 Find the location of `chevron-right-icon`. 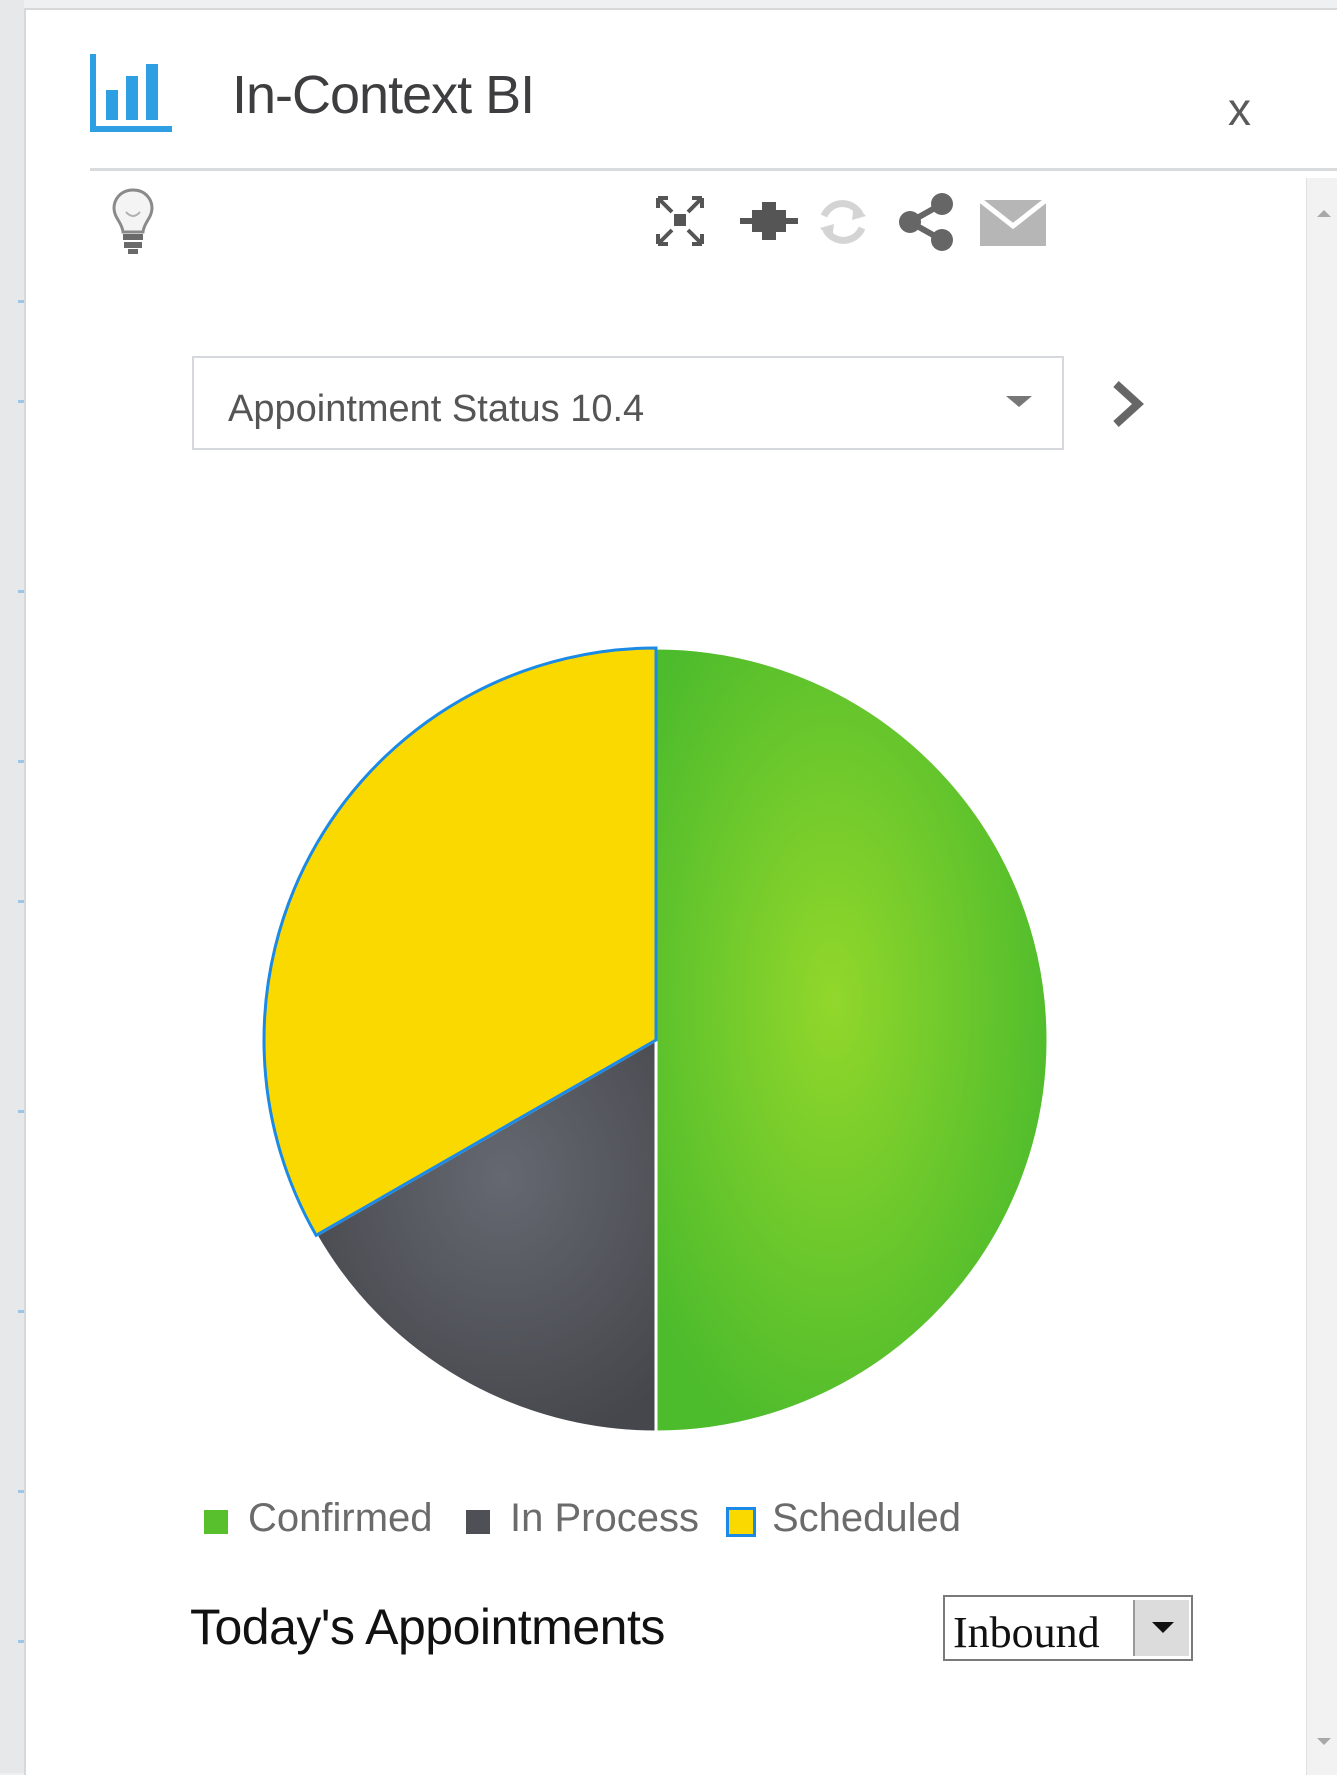

chevron-right-icon is located at coordinates (1128, 404).